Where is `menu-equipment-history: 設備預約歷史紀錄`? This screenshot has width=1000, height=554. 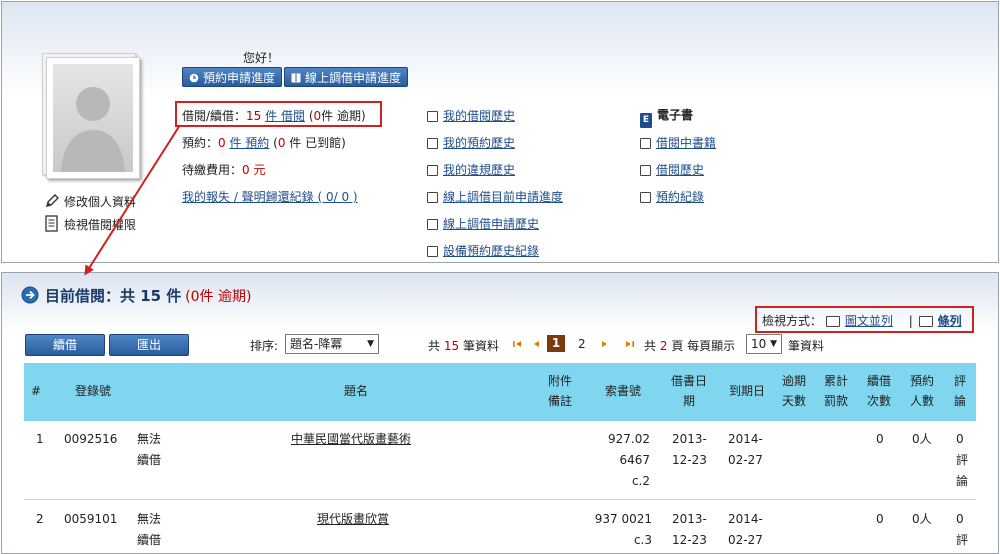
menu-equipment-history: 設備預約歷史紀錄 is located at coordinates (483, 250).